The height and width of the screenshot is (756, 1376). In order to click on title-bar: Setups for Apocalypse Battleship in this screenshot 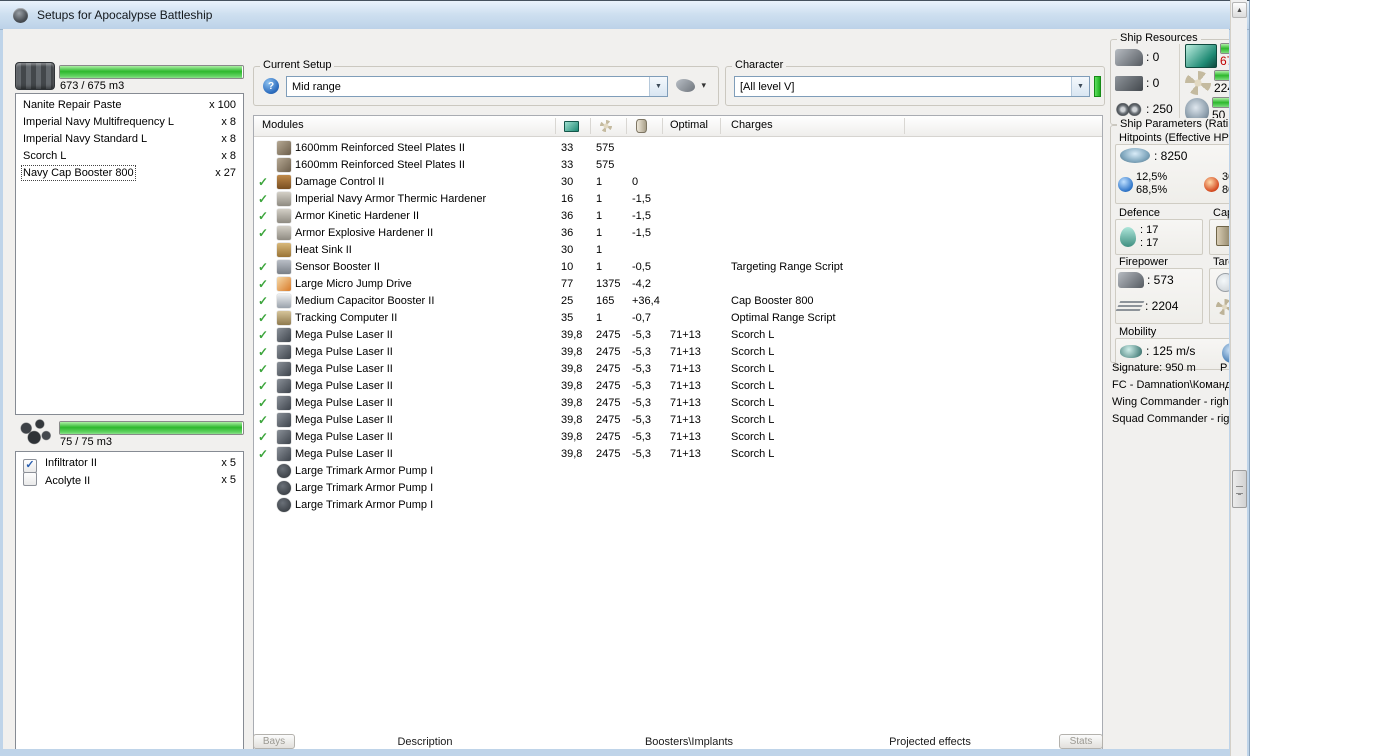, I will do `click(624, 15)`.